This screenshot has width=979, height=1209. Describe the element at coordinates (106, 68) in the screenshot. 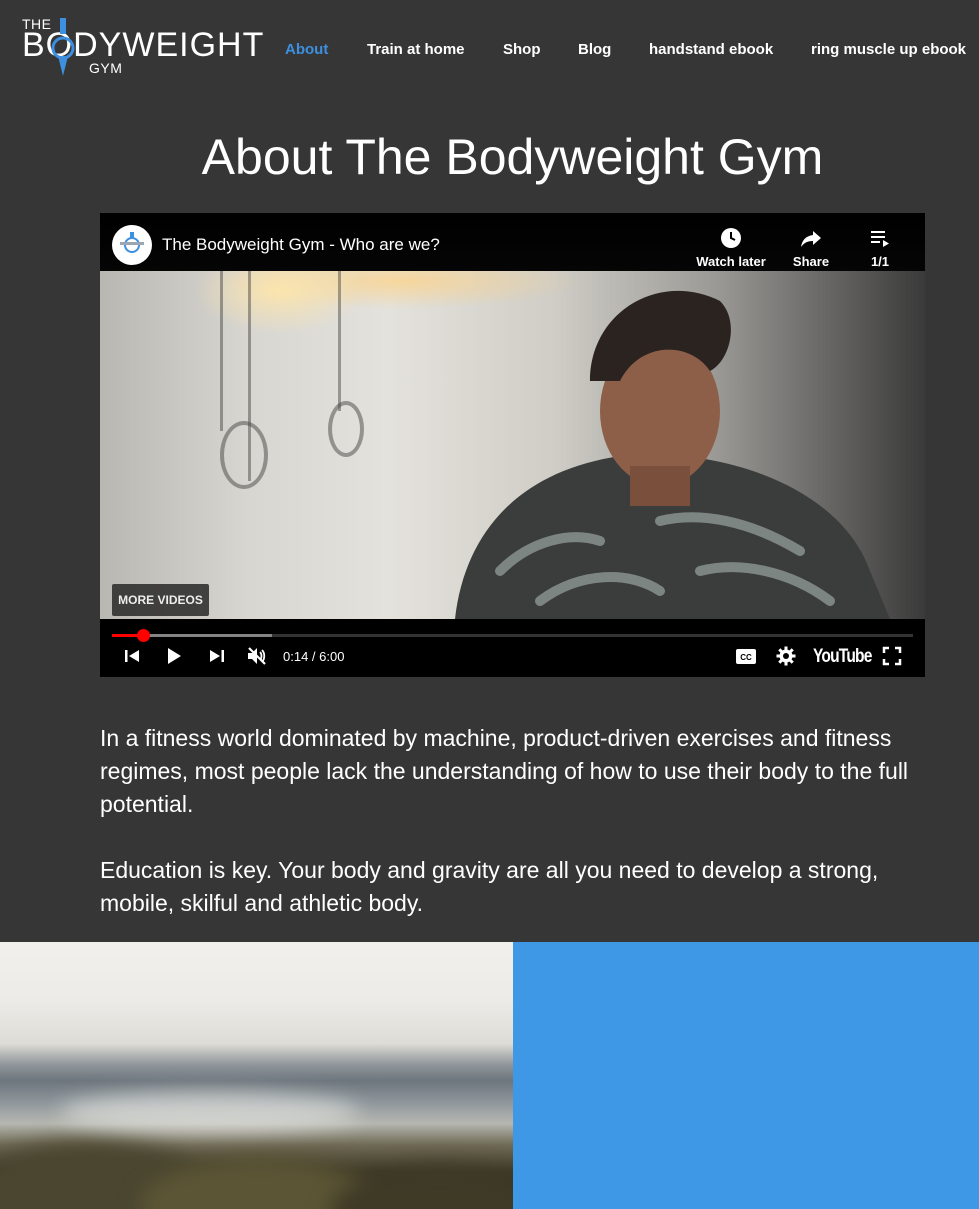

I see `logo-gym: GYM` at that location.